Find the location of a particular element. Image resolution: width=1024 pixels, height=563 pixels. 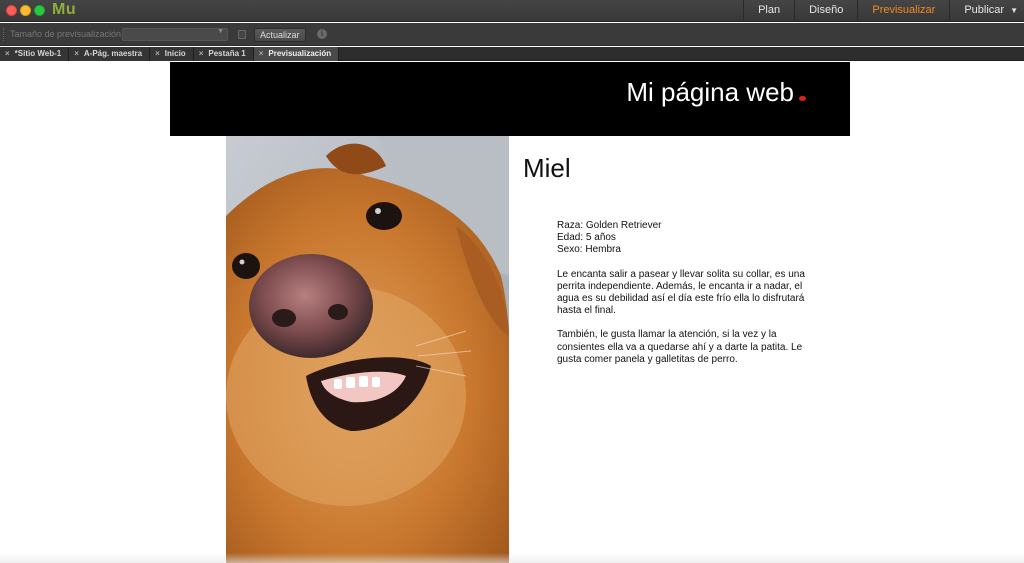

mode-switcher: Plan Diseño Previsualizar Publicar ▼ is located at coordinates (883, 11).